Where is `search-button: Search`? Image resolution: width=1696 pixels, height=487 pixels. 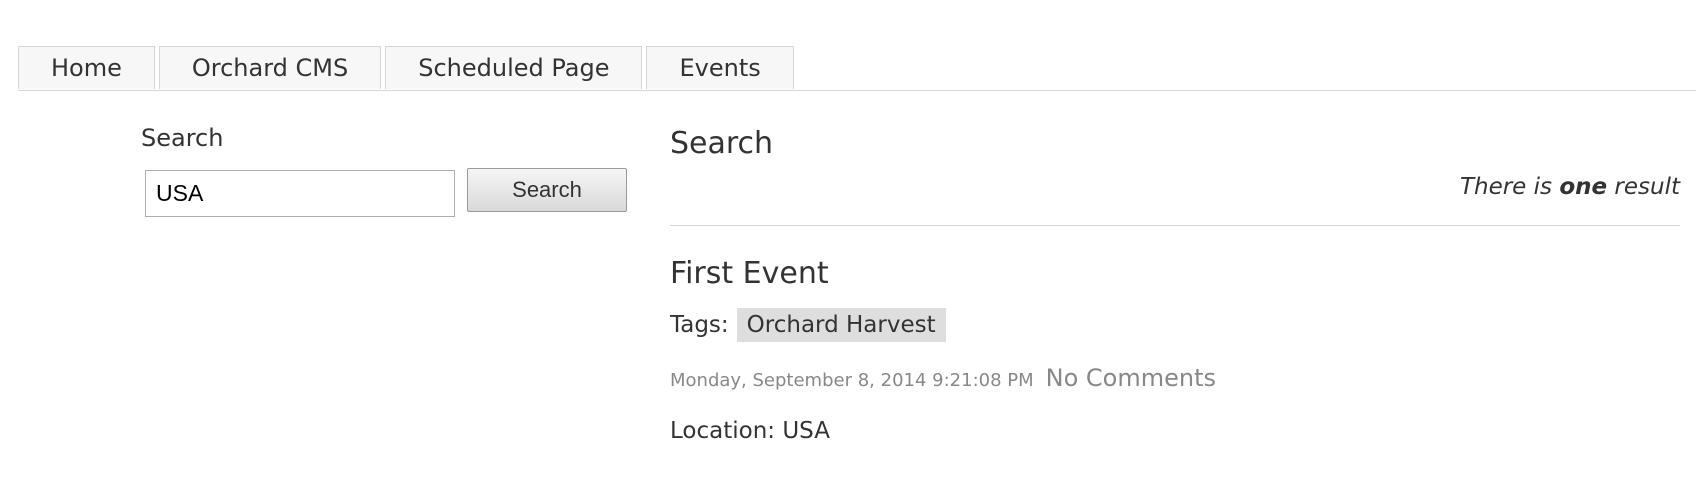
search-button: Search is located at coordinates (547, 190).